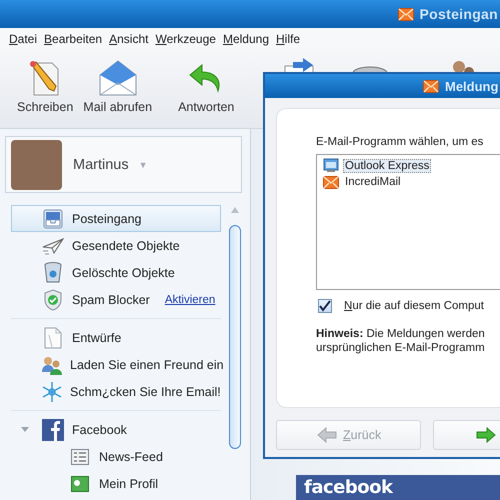 The height and width of the screenshot is (500, 500). What do you see at coordinates (348, 487) in the screenshot?
I see `facebook-wordmark: facebook` at bounding box center [348, 487].